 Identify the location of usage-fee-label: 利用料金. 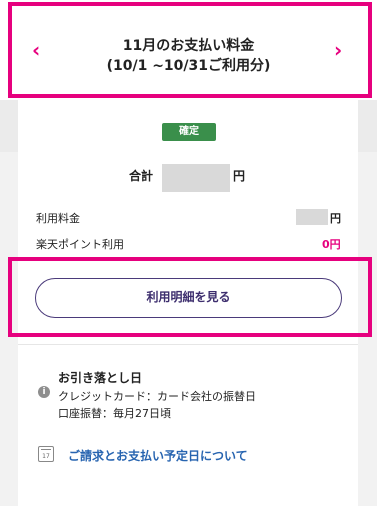
(58, 218).